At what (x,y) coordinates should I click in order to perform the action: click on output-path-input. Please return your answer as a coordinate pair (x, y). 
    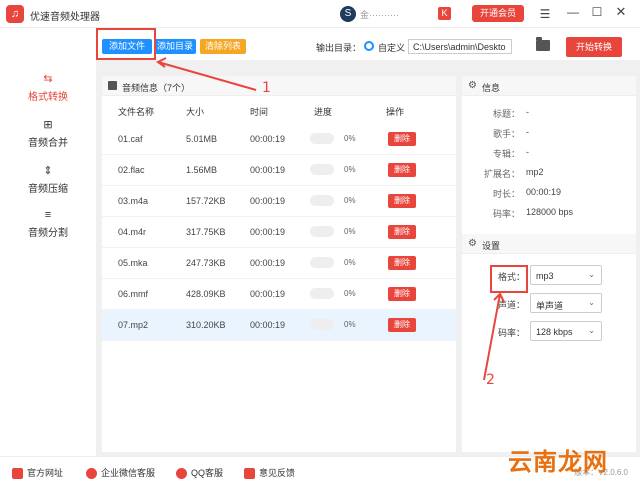
    Looking at the image, I should click on (460, 46).